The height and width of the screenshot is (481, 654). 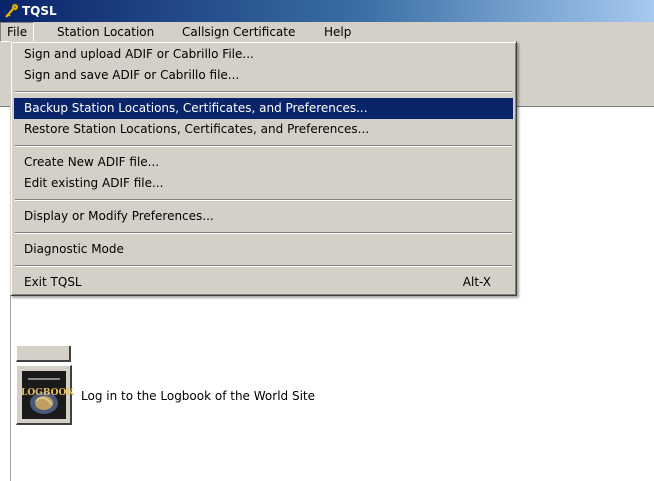 I want to click on menu-item-exit-label: Exit TQSL, so click(x=53, y=282).